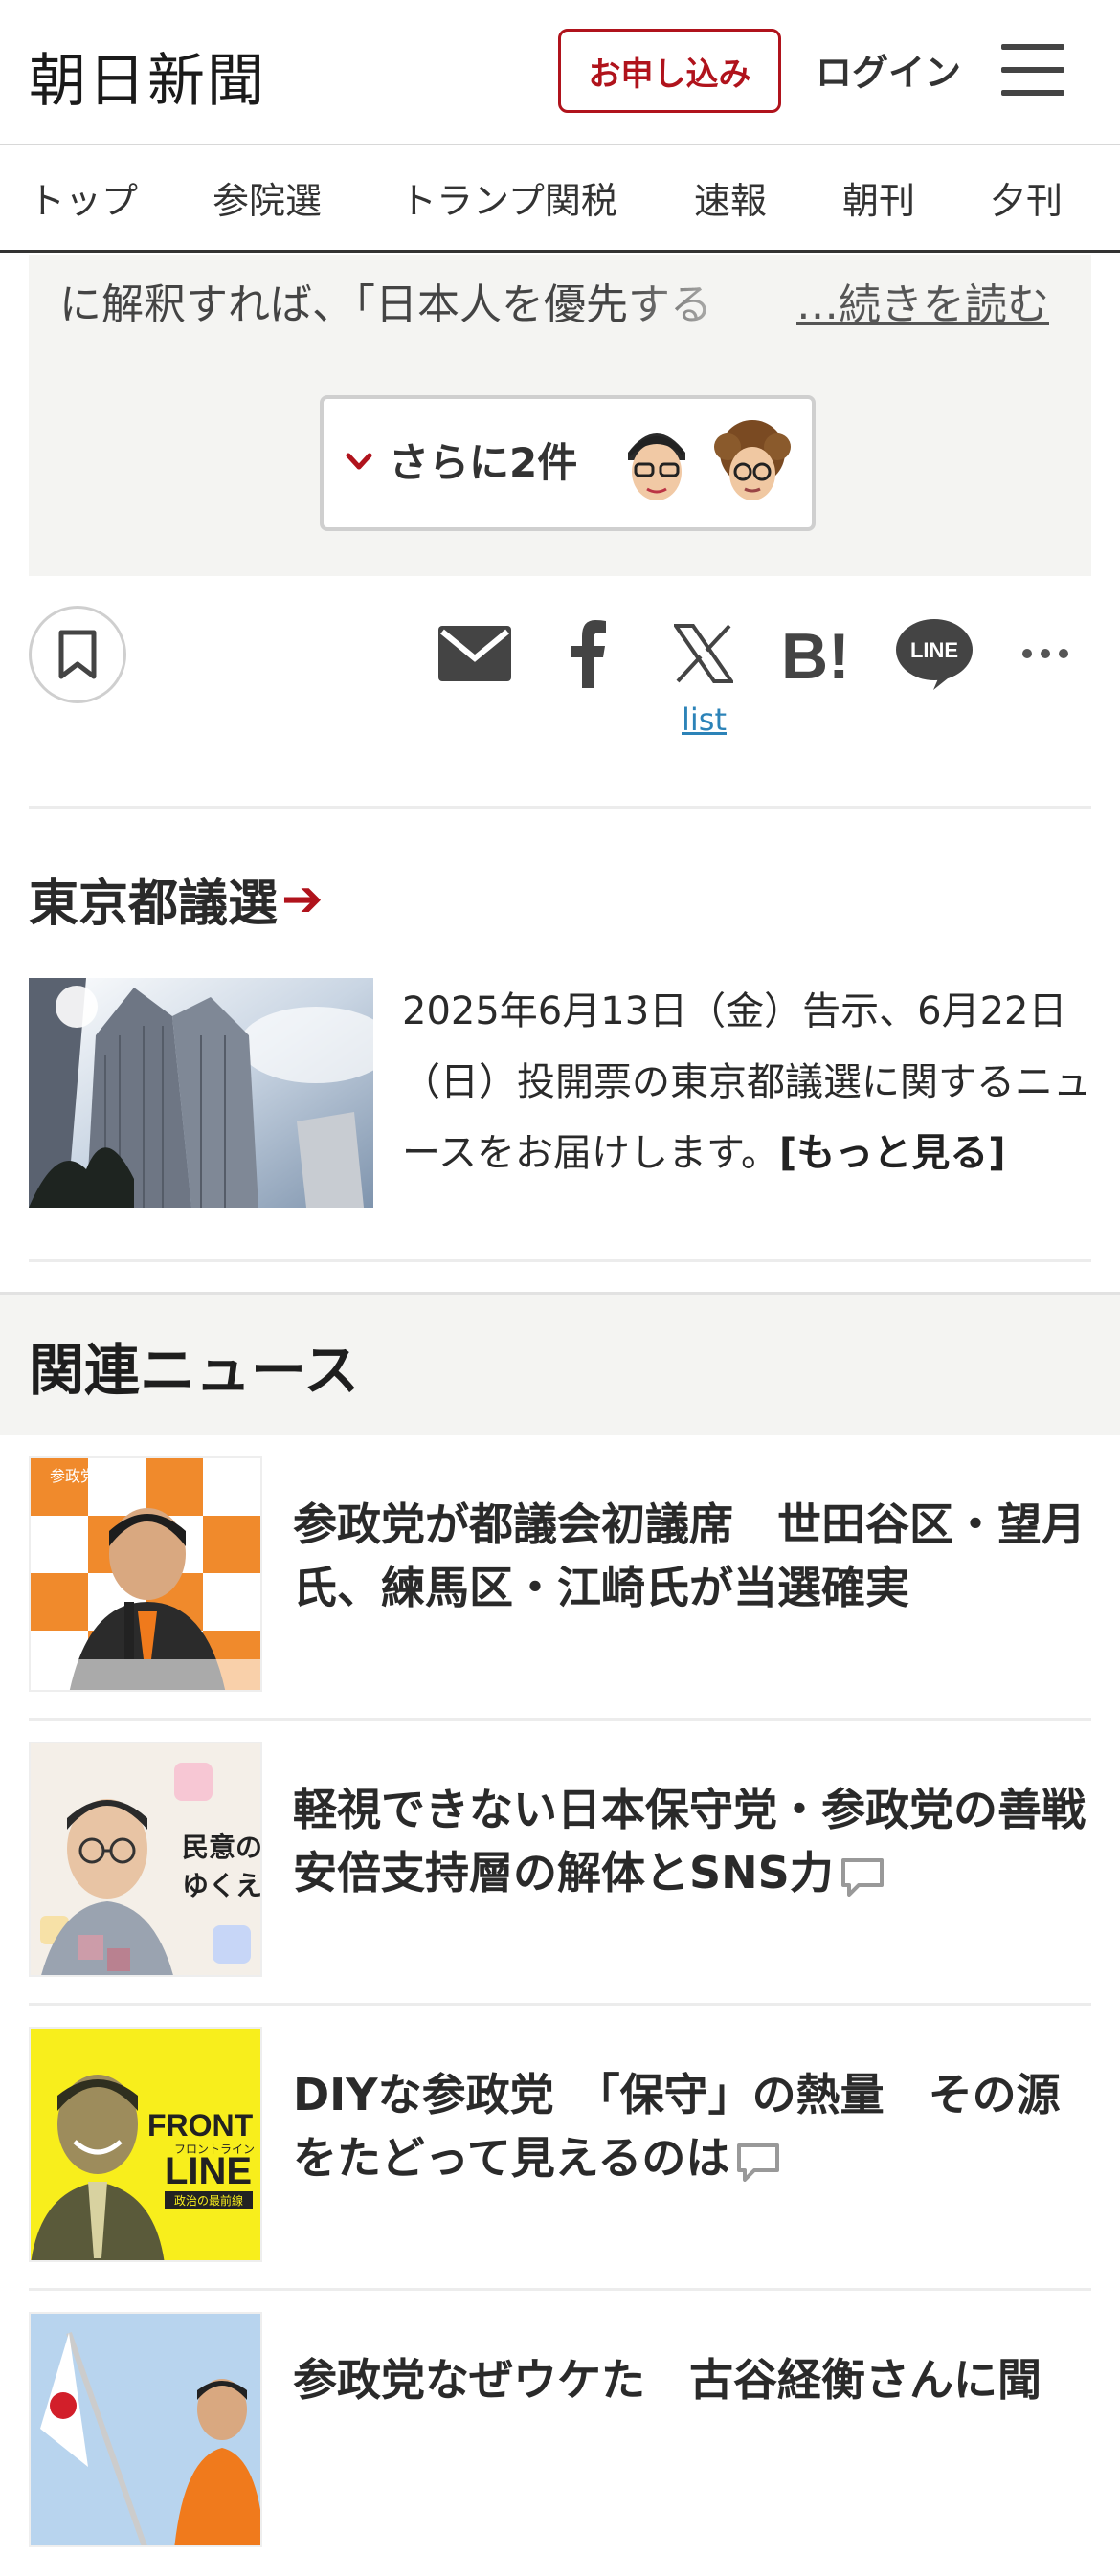 The width and height of the screenshot is (1120, 2576). I want to click on nav-item-trump-tariffs: トランプ関税, so click(509, 197).